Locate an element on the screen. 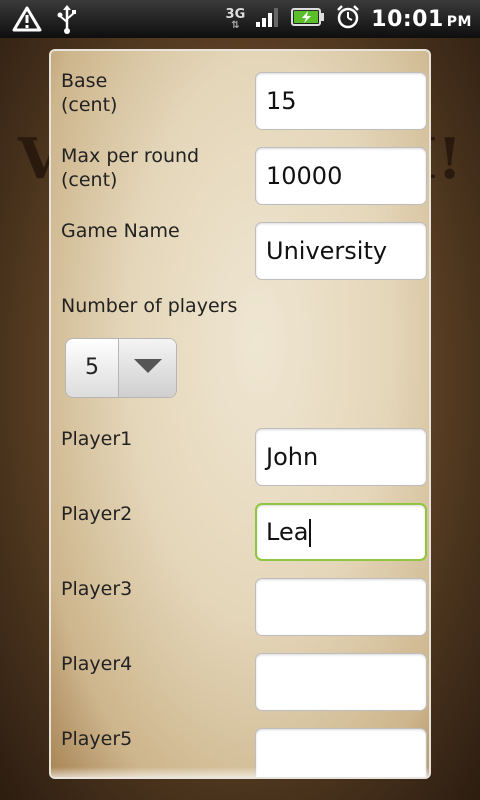 Image resolution: width=480 pixels, height=800 pixels. base-label: Base (cent) is located at coordinates (89, 93).